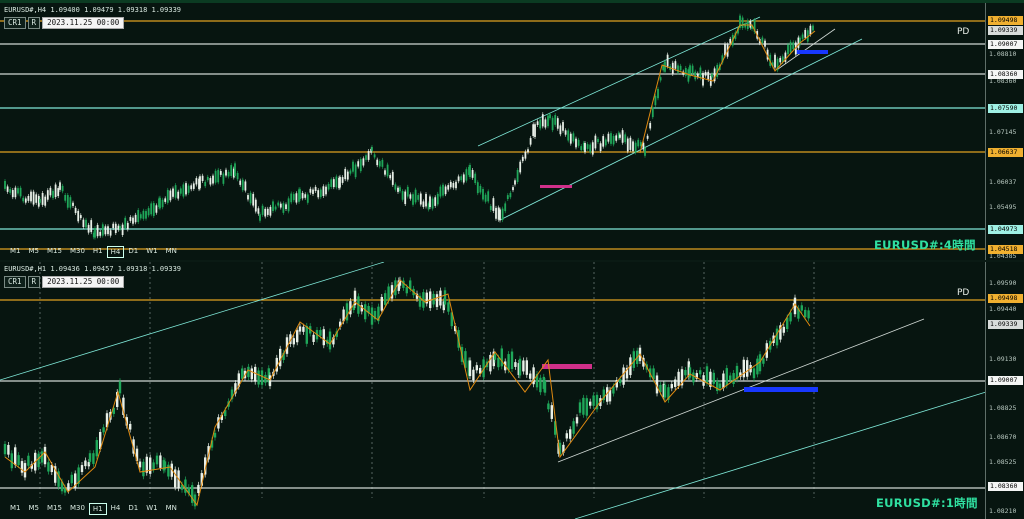  I want to click on price-tick: 1.06037, so click(1003, 182).